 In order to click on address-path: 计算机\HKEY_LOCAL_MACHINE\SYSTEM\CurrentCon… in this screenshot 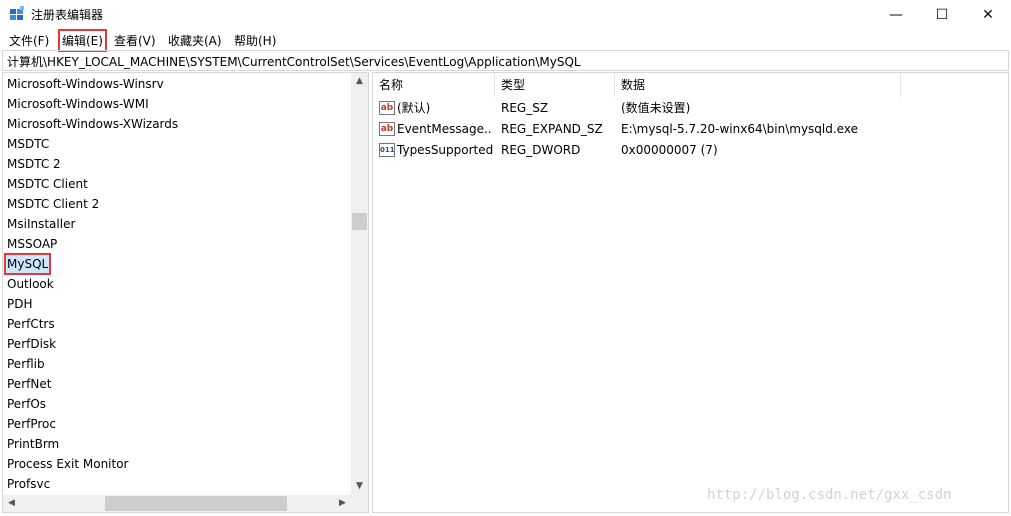, I will do `click(294, 62)`.